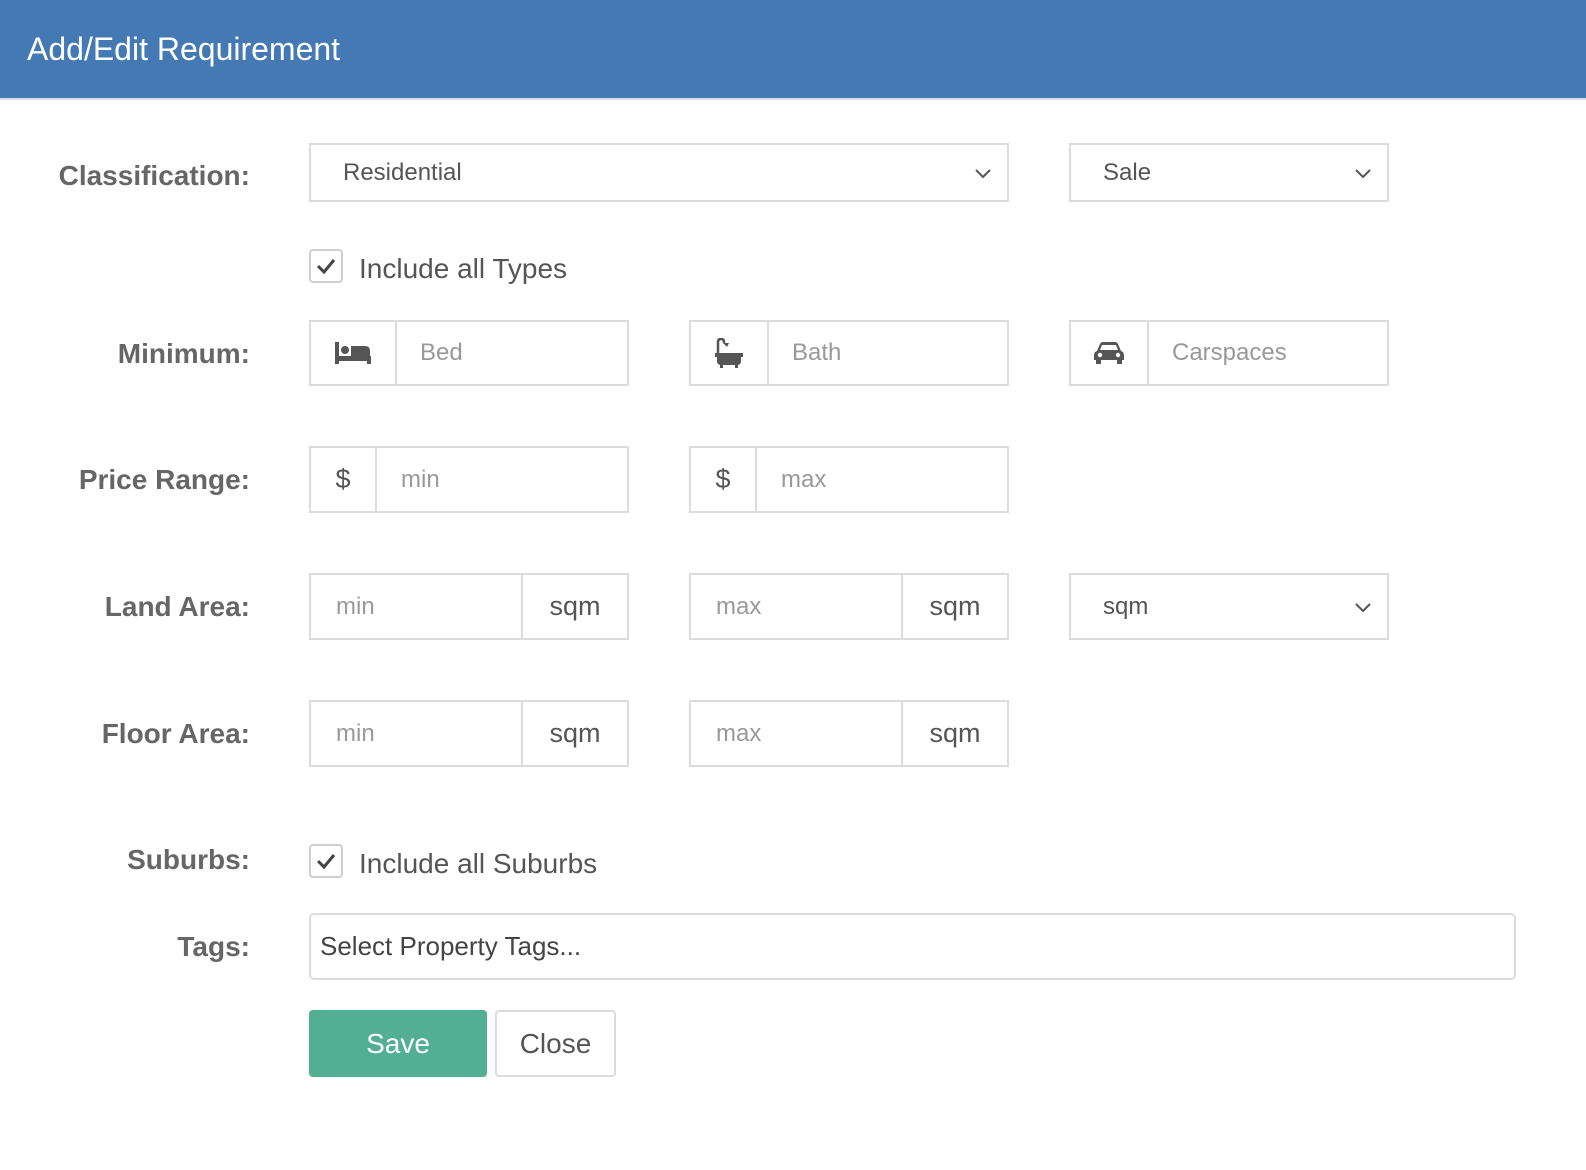 The width and height of the screenshot is (1586, 1170). What do you see at coordinates (738, 606) in the screenshot?
I see `land-max-input: max` at bounding box center [738, 606].